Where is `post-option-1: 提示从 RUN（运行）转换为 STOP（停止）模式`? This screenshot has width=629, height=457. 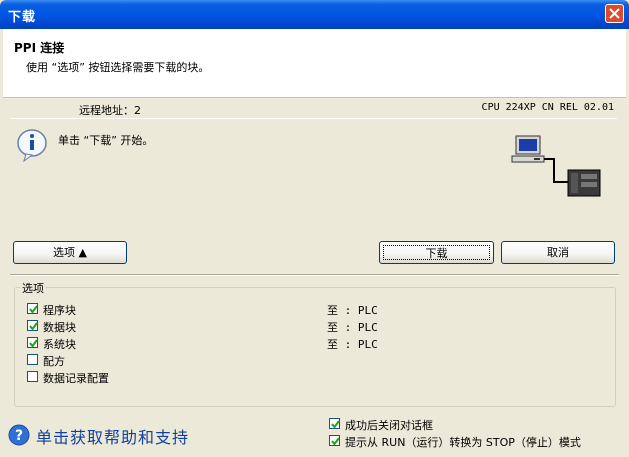
post-option-1: 提示从 RUN（运行）转换为 STOP（停止）模式 is located at coordinates (474, 441).